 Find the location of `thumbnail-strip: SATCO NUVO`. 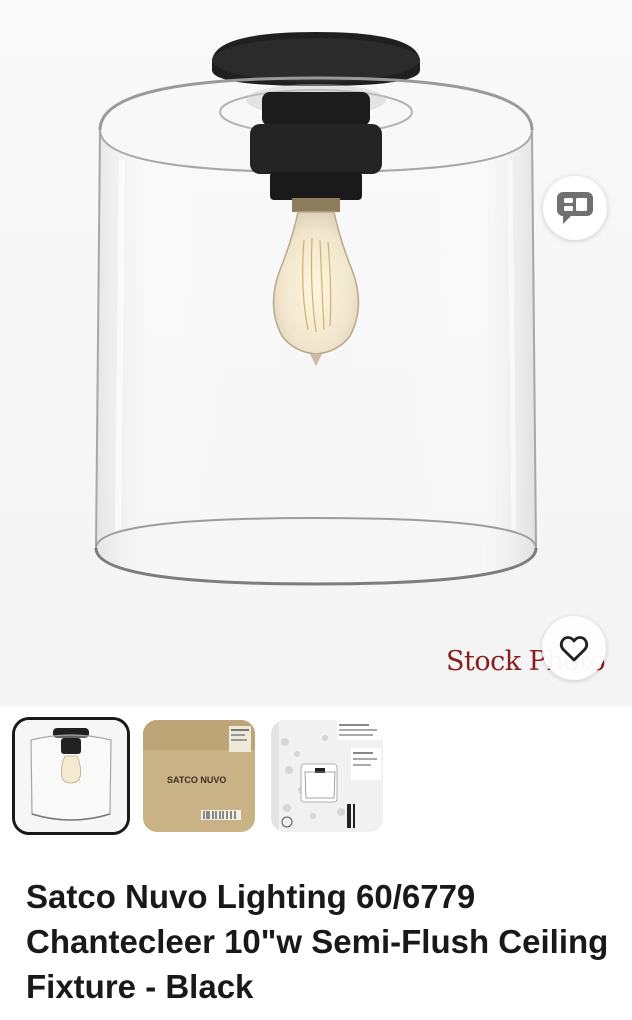

thumbnail-strip: SATCO NUVO is located at coordinates (316, 781).